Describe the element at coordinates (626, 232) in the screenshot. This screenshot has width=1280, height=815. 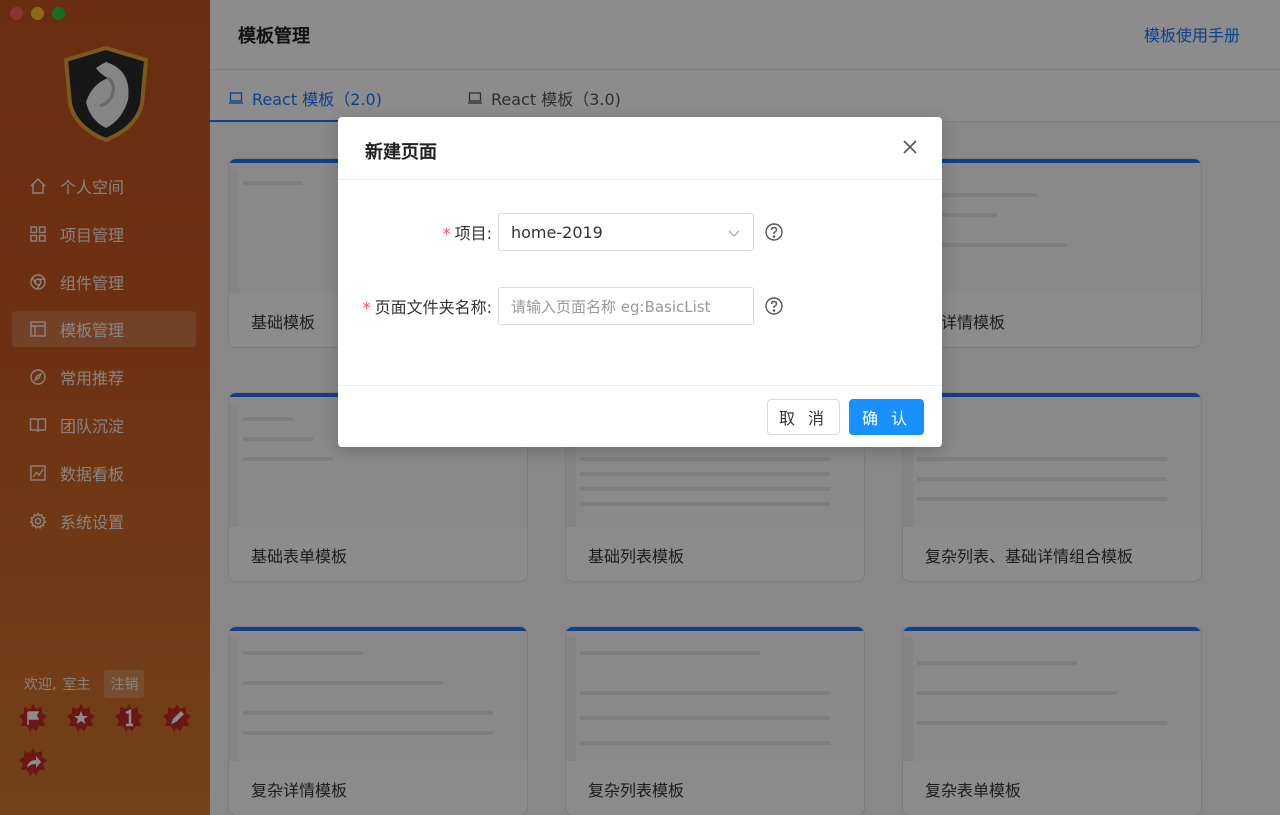
I see `project-select: home-2019` at that location.